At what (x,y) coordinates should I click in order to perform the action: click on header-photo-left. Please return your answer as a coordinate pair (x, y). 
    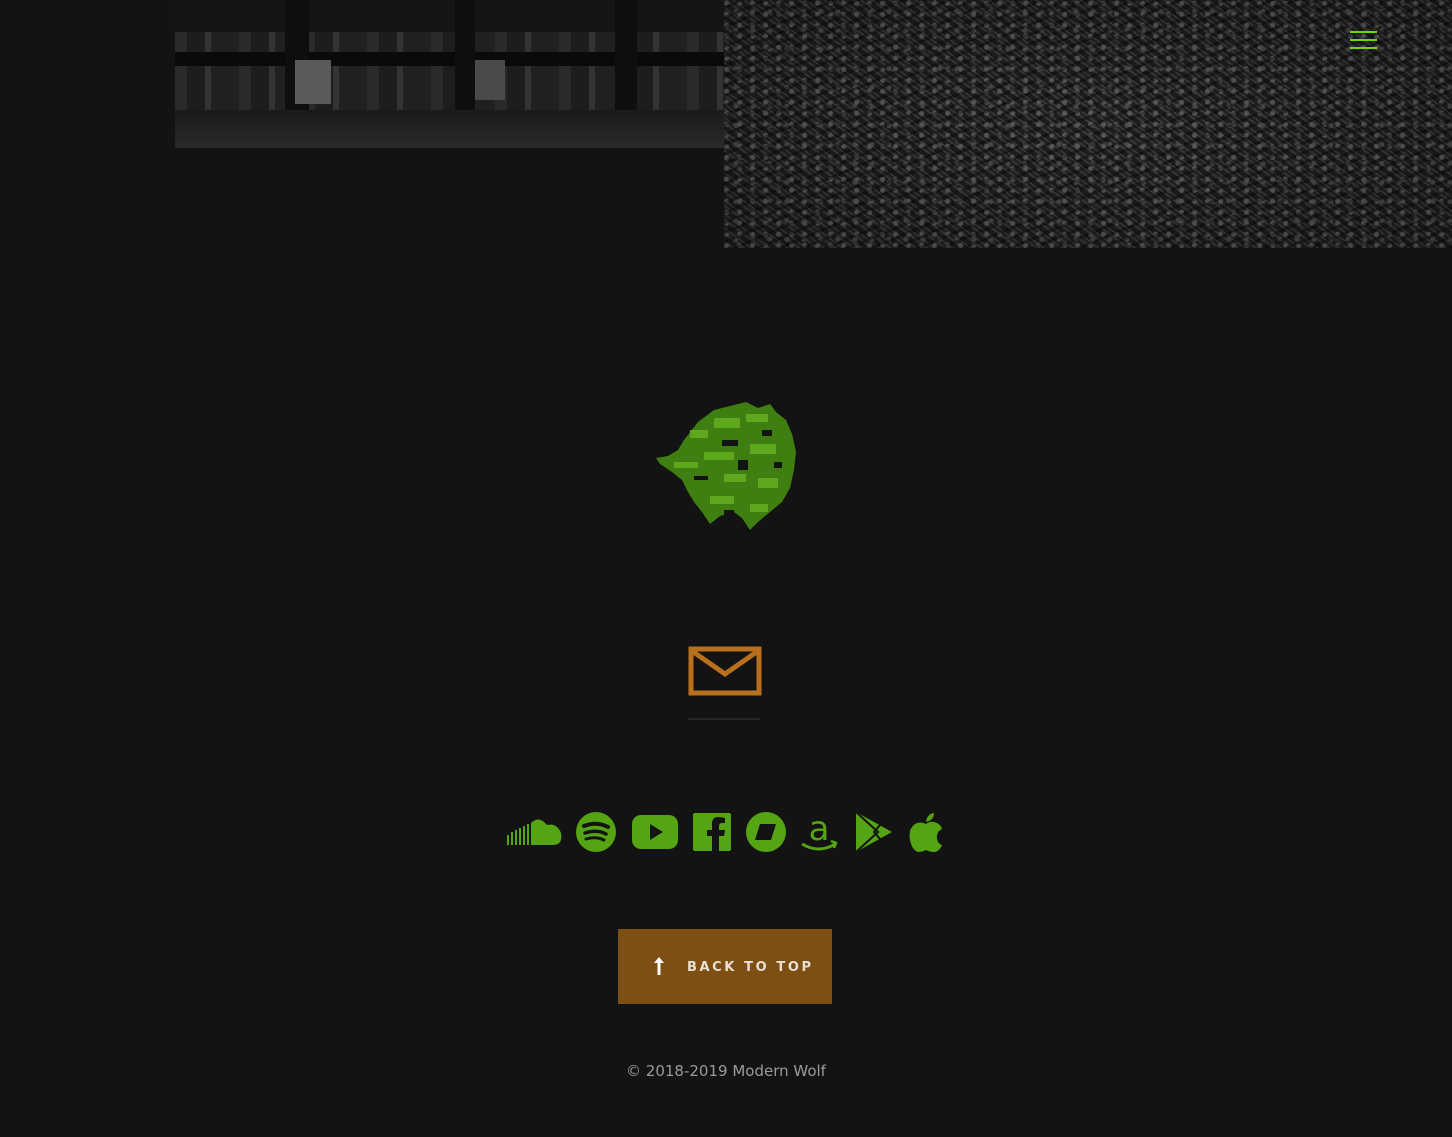
    Looking at the image, I should click on (449, 74).